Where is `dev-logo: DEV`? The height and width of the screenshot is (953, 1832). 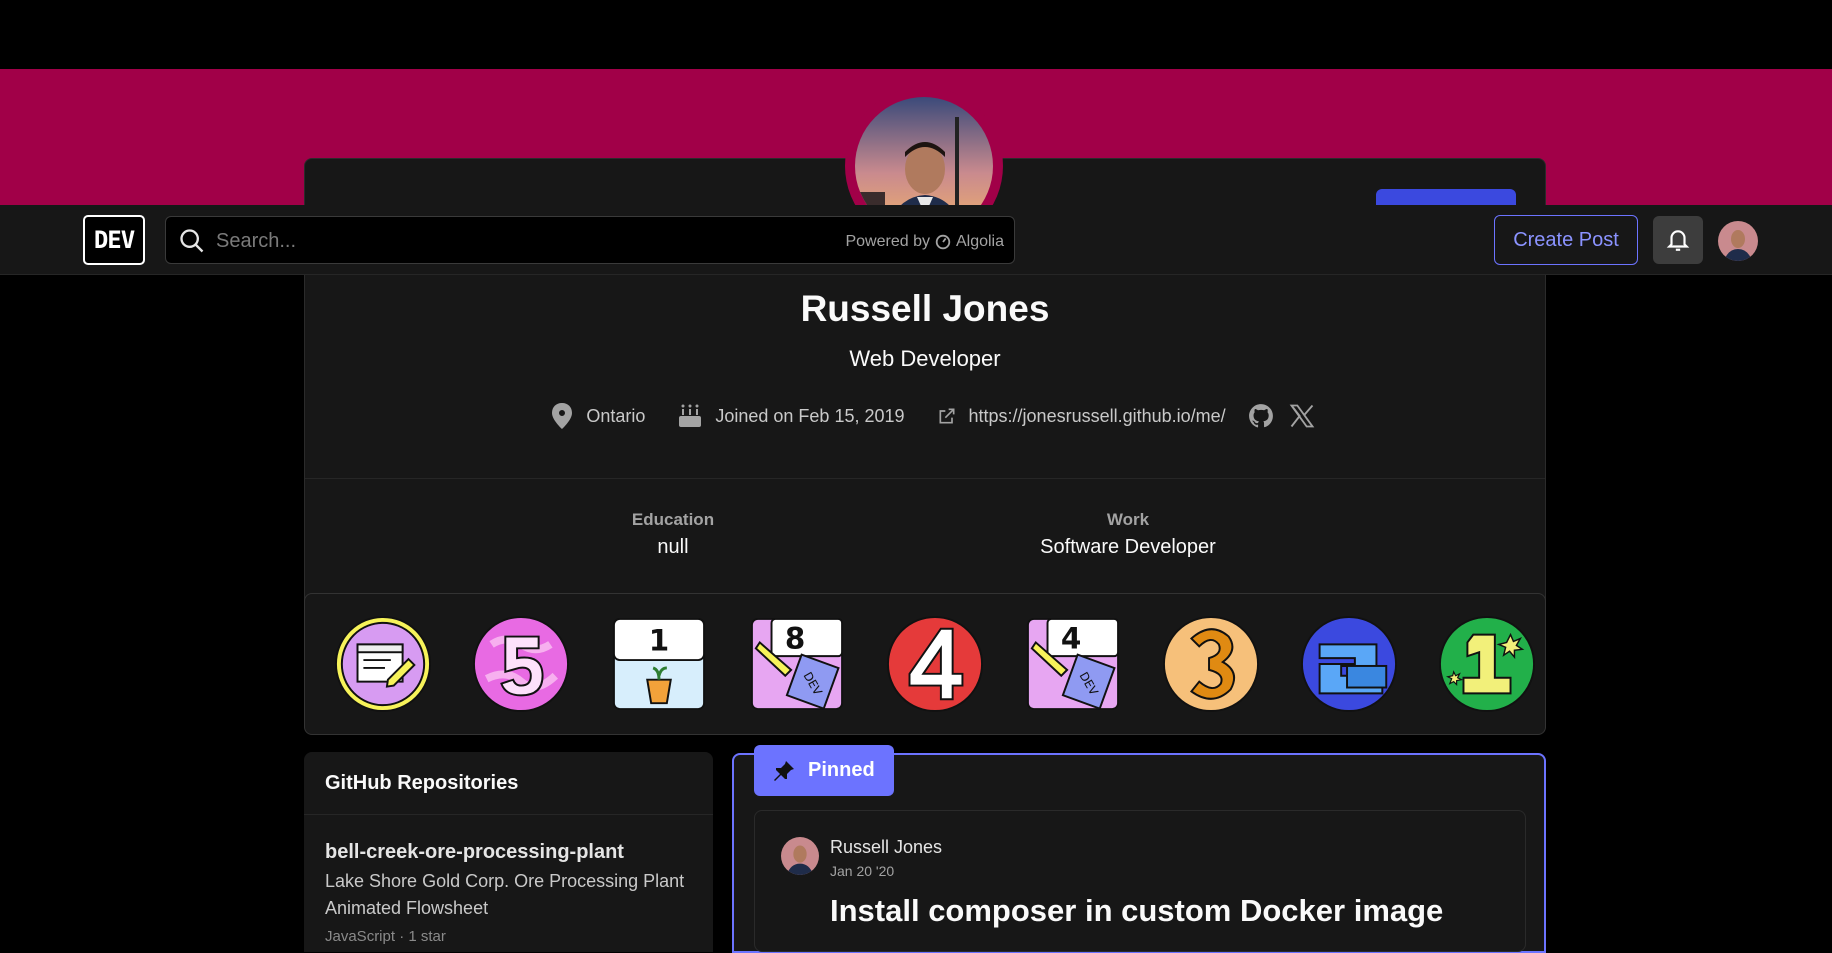
dev-logo: DEV is located at coordinates (114, 240).